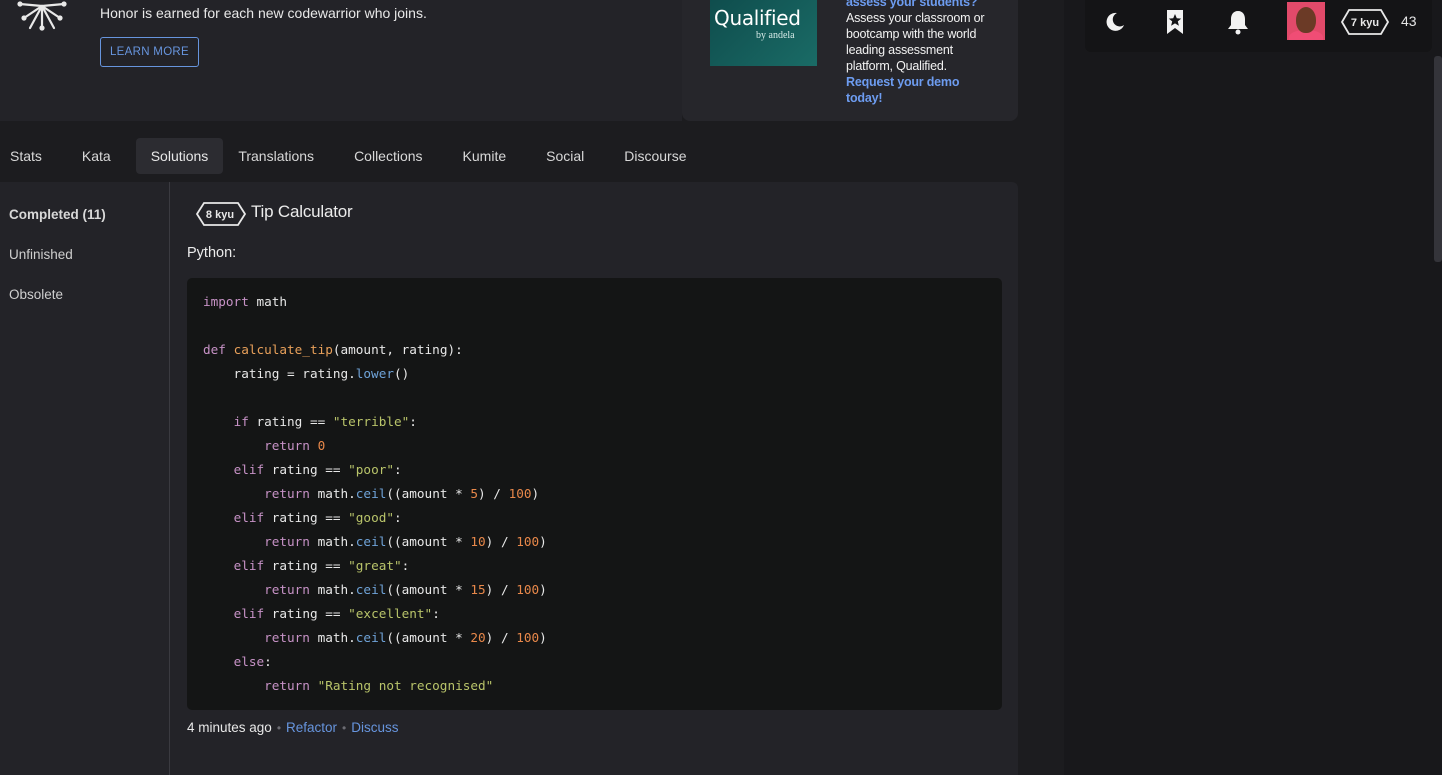 This screenshot has height=775, width=1442. Describe the element at coordinates (149, 52) in the screenshot. I see `learn-more-button: LEARN MORE` at that location.